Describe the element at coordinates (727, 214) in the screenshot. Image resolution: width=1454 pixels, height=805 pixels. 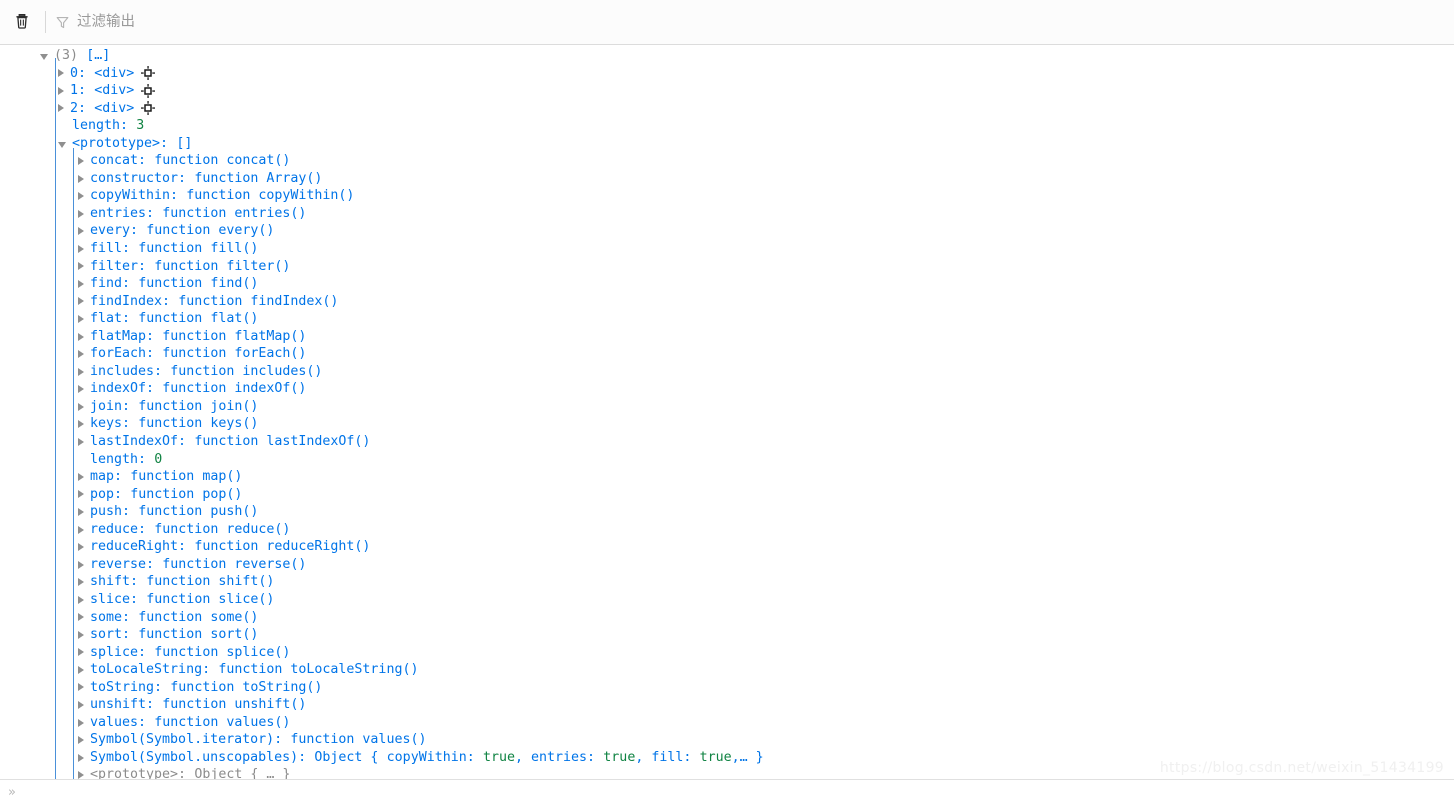
I see `prototype-property-row: entries: function entries()` at that location.